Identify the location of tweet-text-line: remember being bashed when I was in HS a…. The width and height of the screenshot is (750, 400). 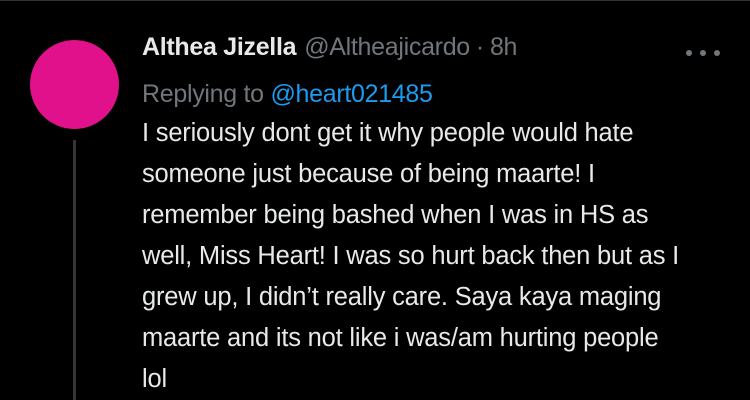
(395, 215).